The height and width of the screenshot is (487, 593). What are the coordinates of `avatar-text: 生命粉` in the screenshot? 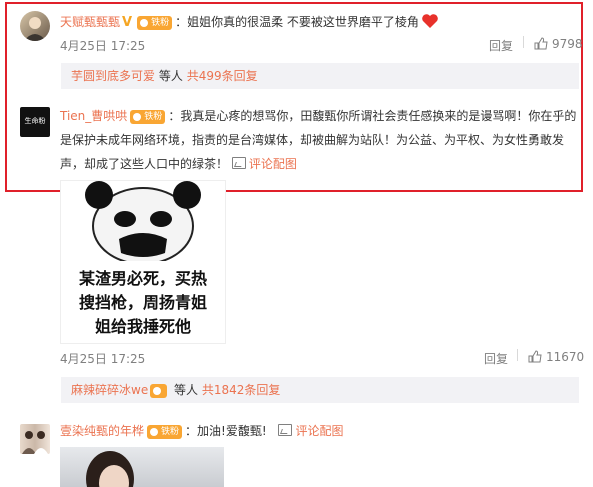 It's located at (35, 121).